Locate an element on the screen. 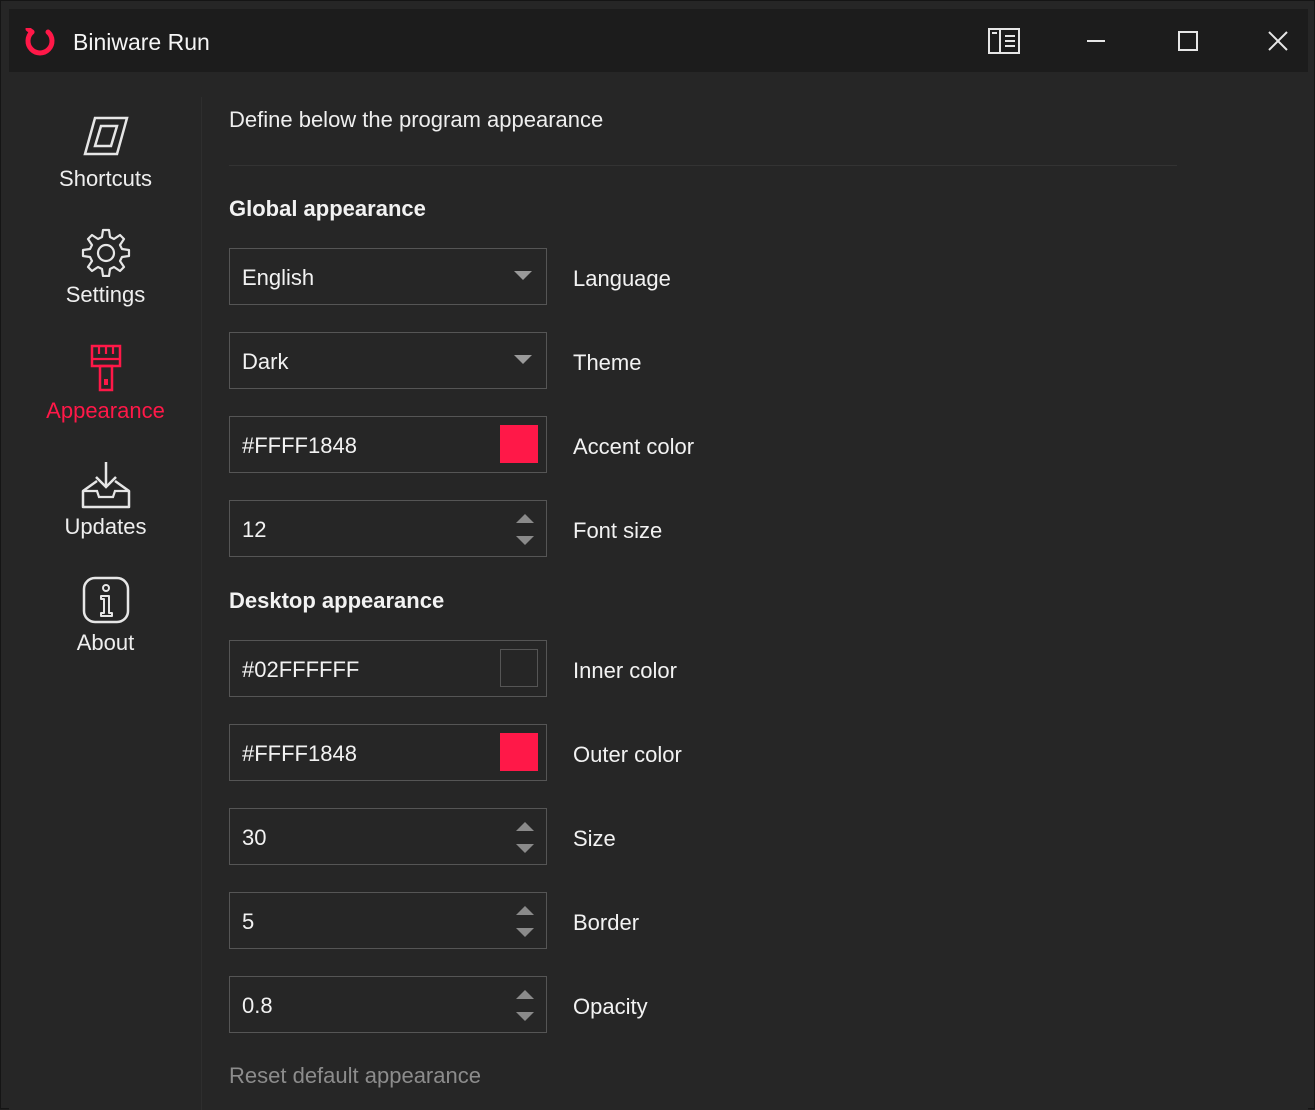  opacity-label: Opacity is located at coordinates (610, 1006).